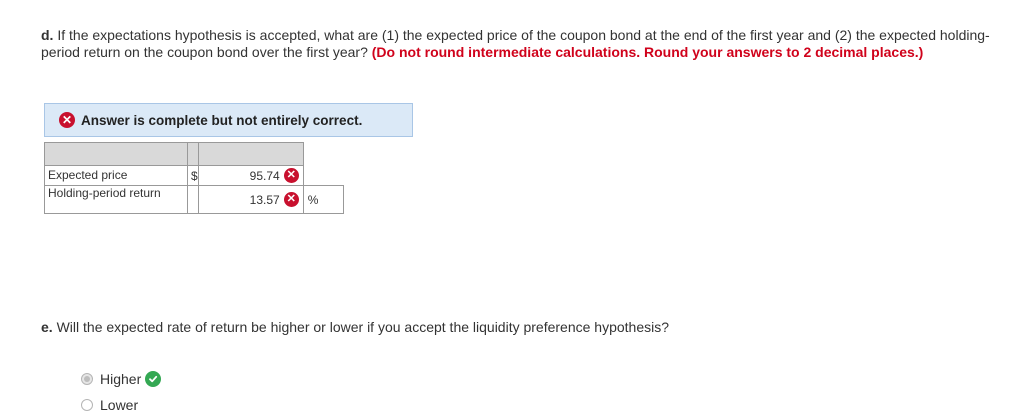 The height and width of the screenshot is (418, 1017). I want to click on option-lower: Lower, so click(109, 405).